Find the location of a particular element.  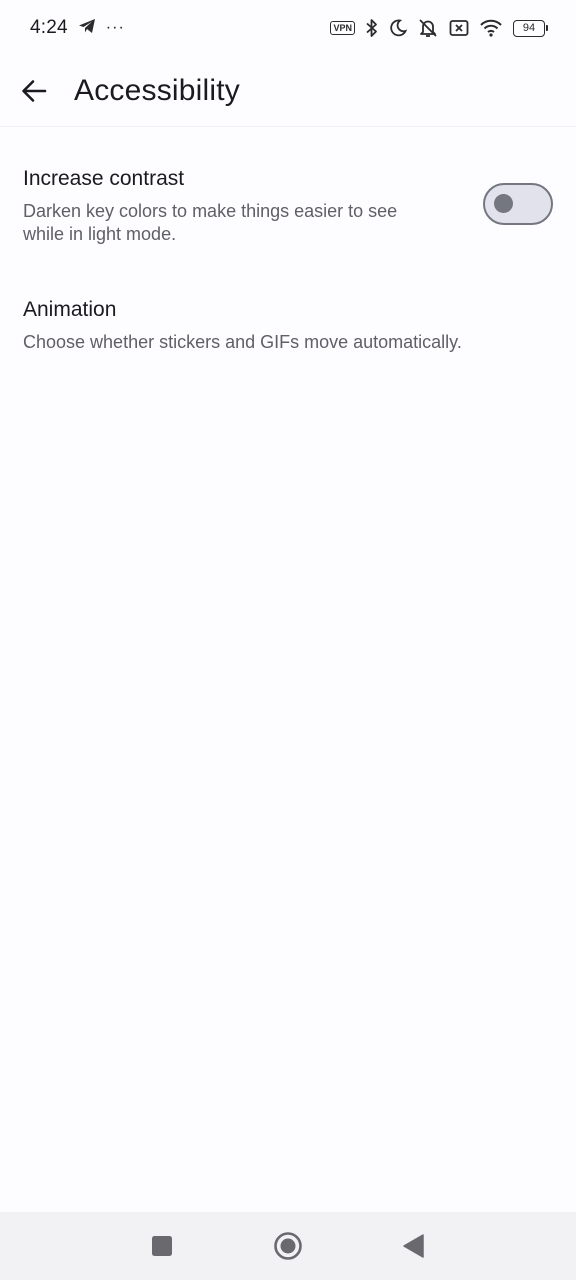

increase-contrast-toggle is located at coordinates (518, 204).